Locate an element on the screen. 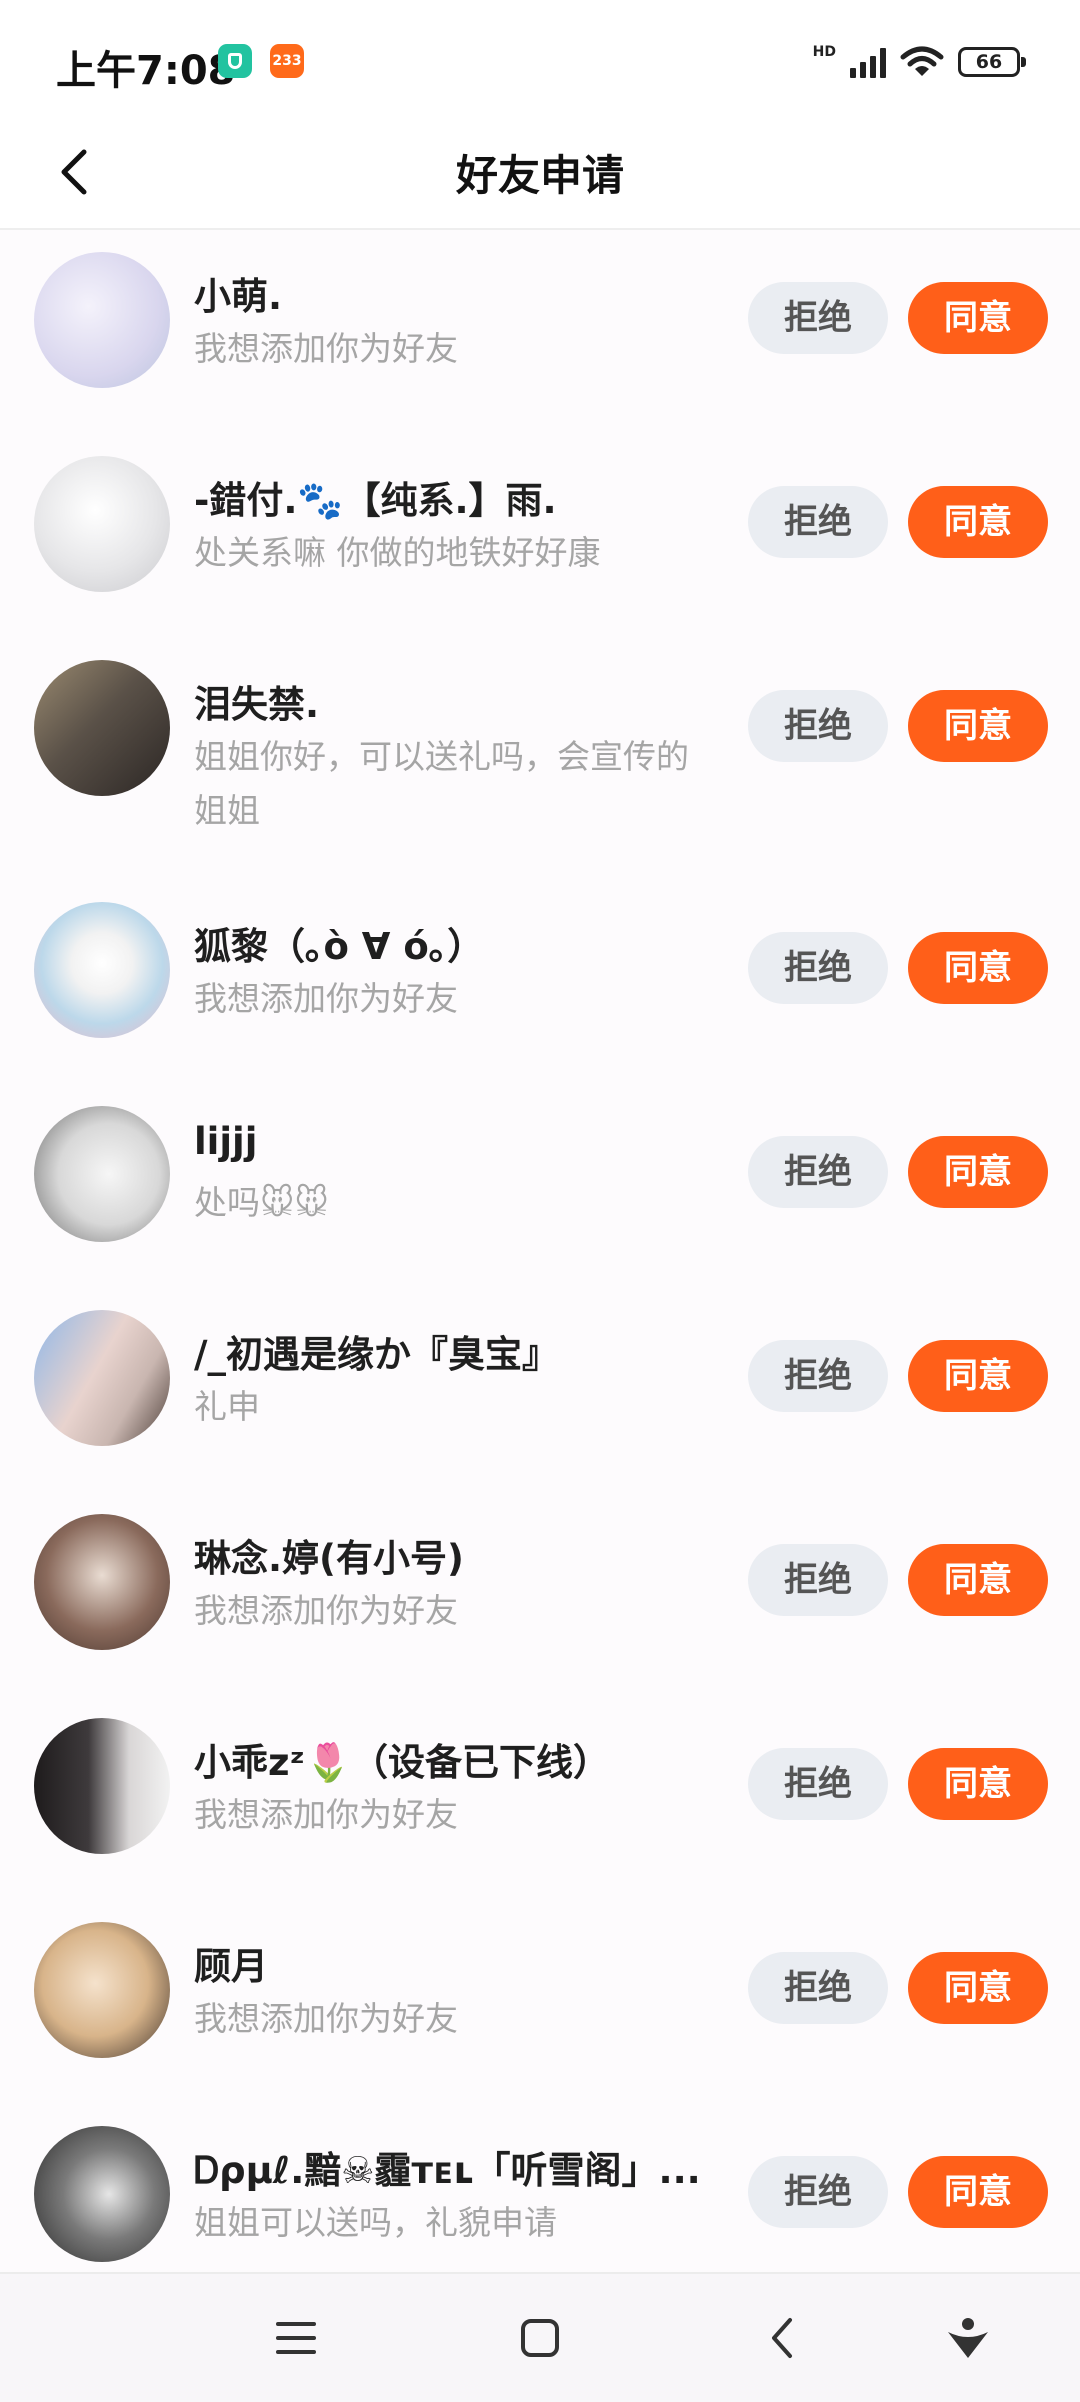  friend-request-item: 小萌. 我想添加你为好友 拒绝 同意 is located at coordinates (540, 332).